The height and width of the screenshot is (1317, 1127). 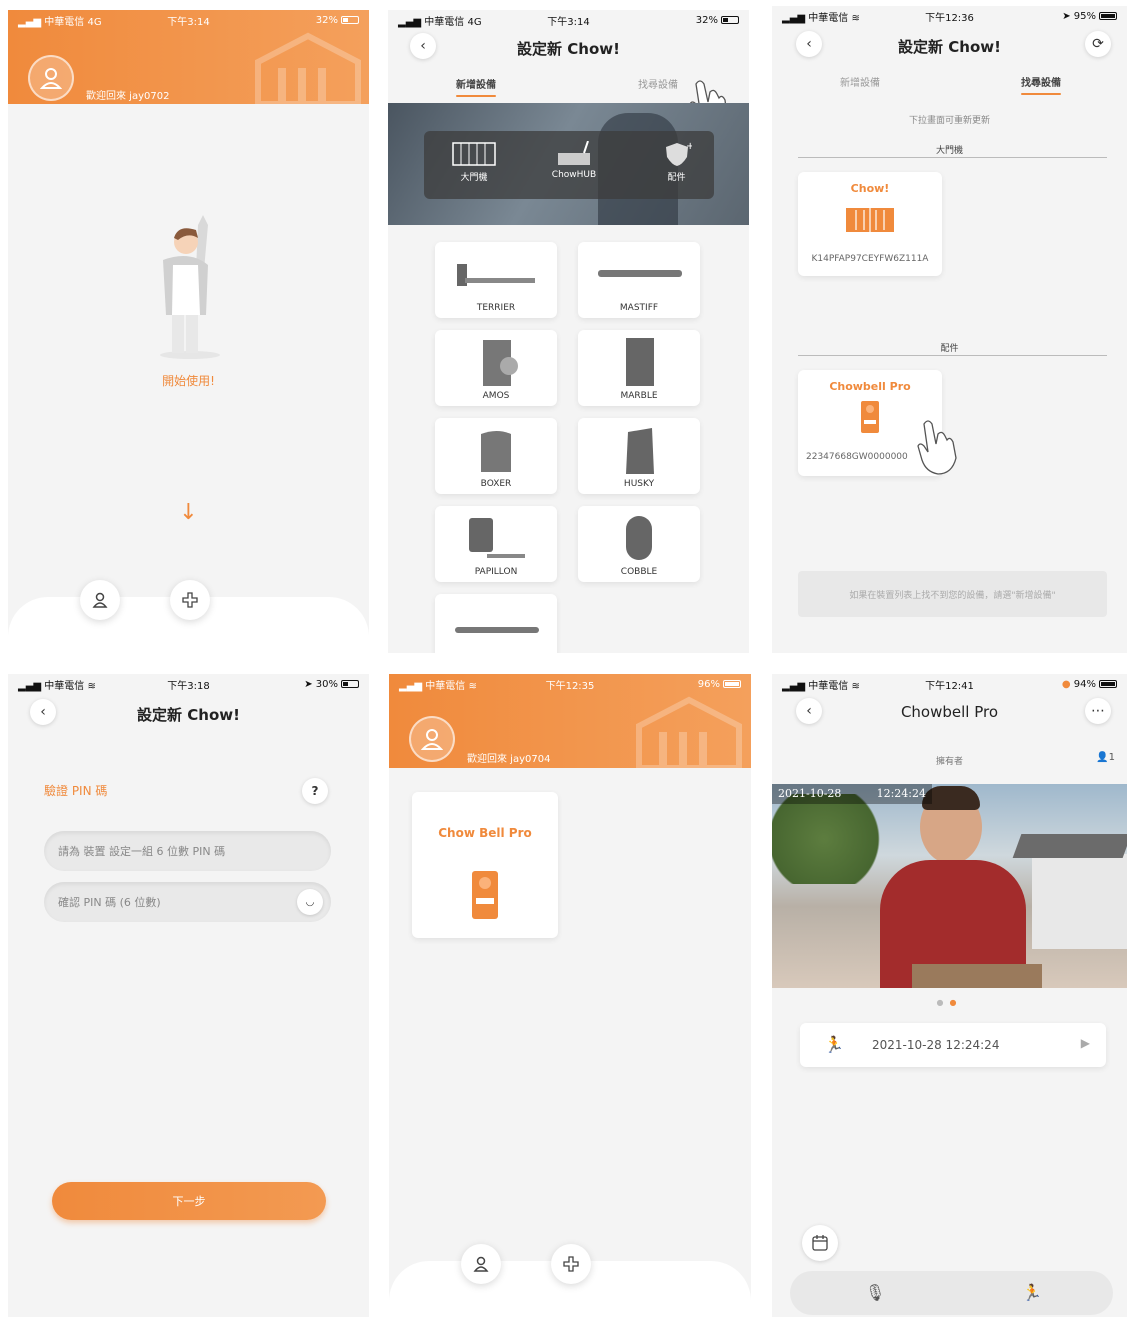 What do you see at coordinates (187, 851) in the screenshot?
I see `pin-input: 請為 裝置 設定一組 6 位數 PIN 碼` at bounding box center [187, 851].